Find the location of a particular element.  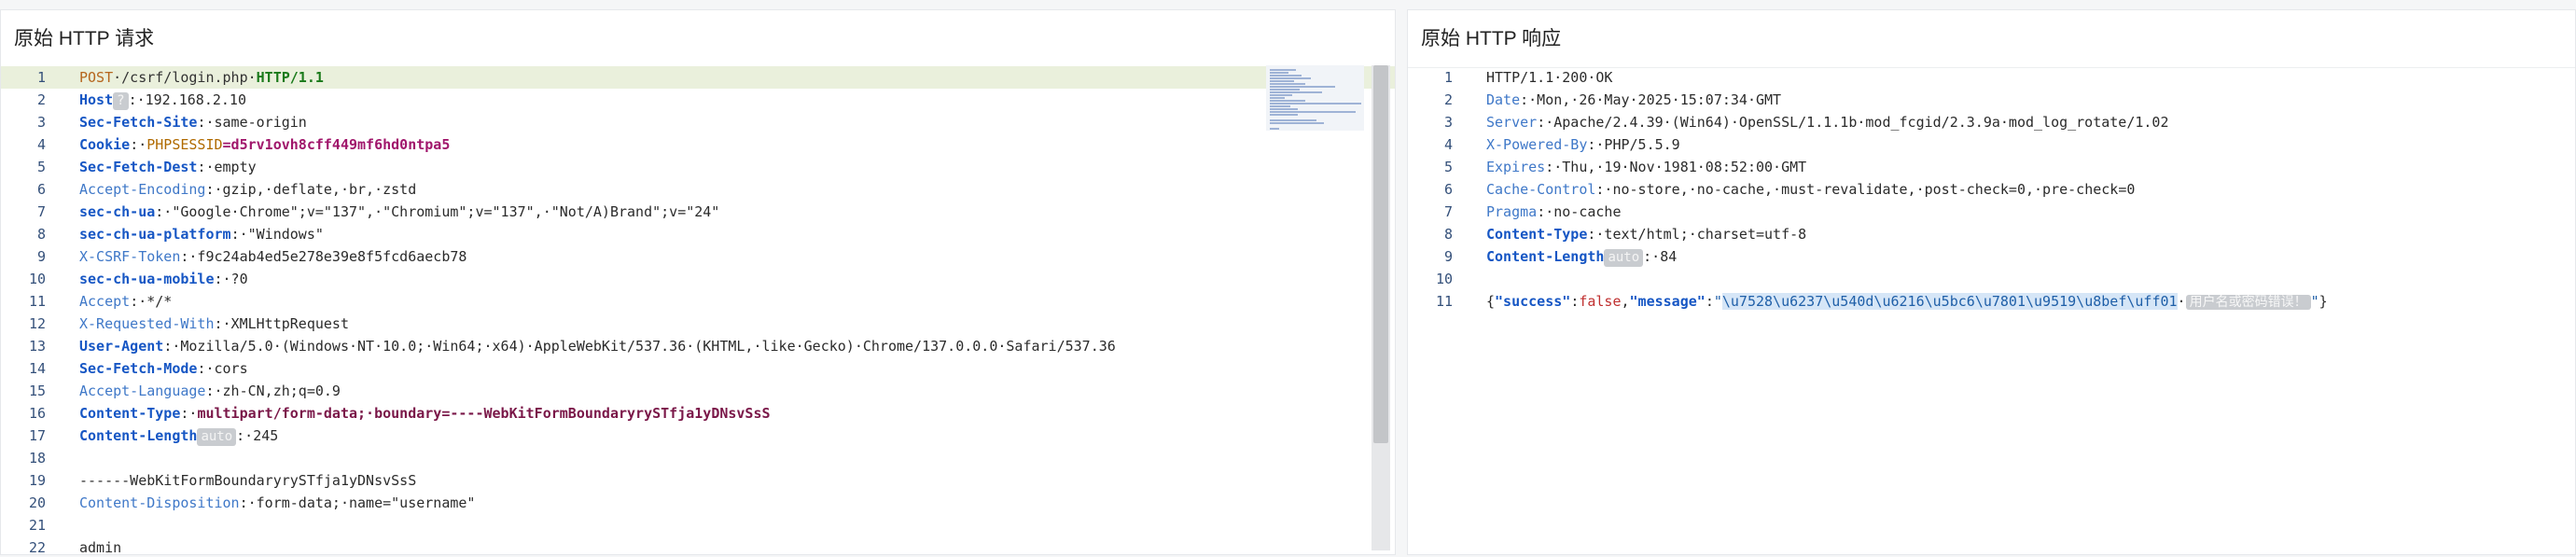

request-line: 5 Sec-Fetch-Dest:·empty is located at coordinates (698, 167).